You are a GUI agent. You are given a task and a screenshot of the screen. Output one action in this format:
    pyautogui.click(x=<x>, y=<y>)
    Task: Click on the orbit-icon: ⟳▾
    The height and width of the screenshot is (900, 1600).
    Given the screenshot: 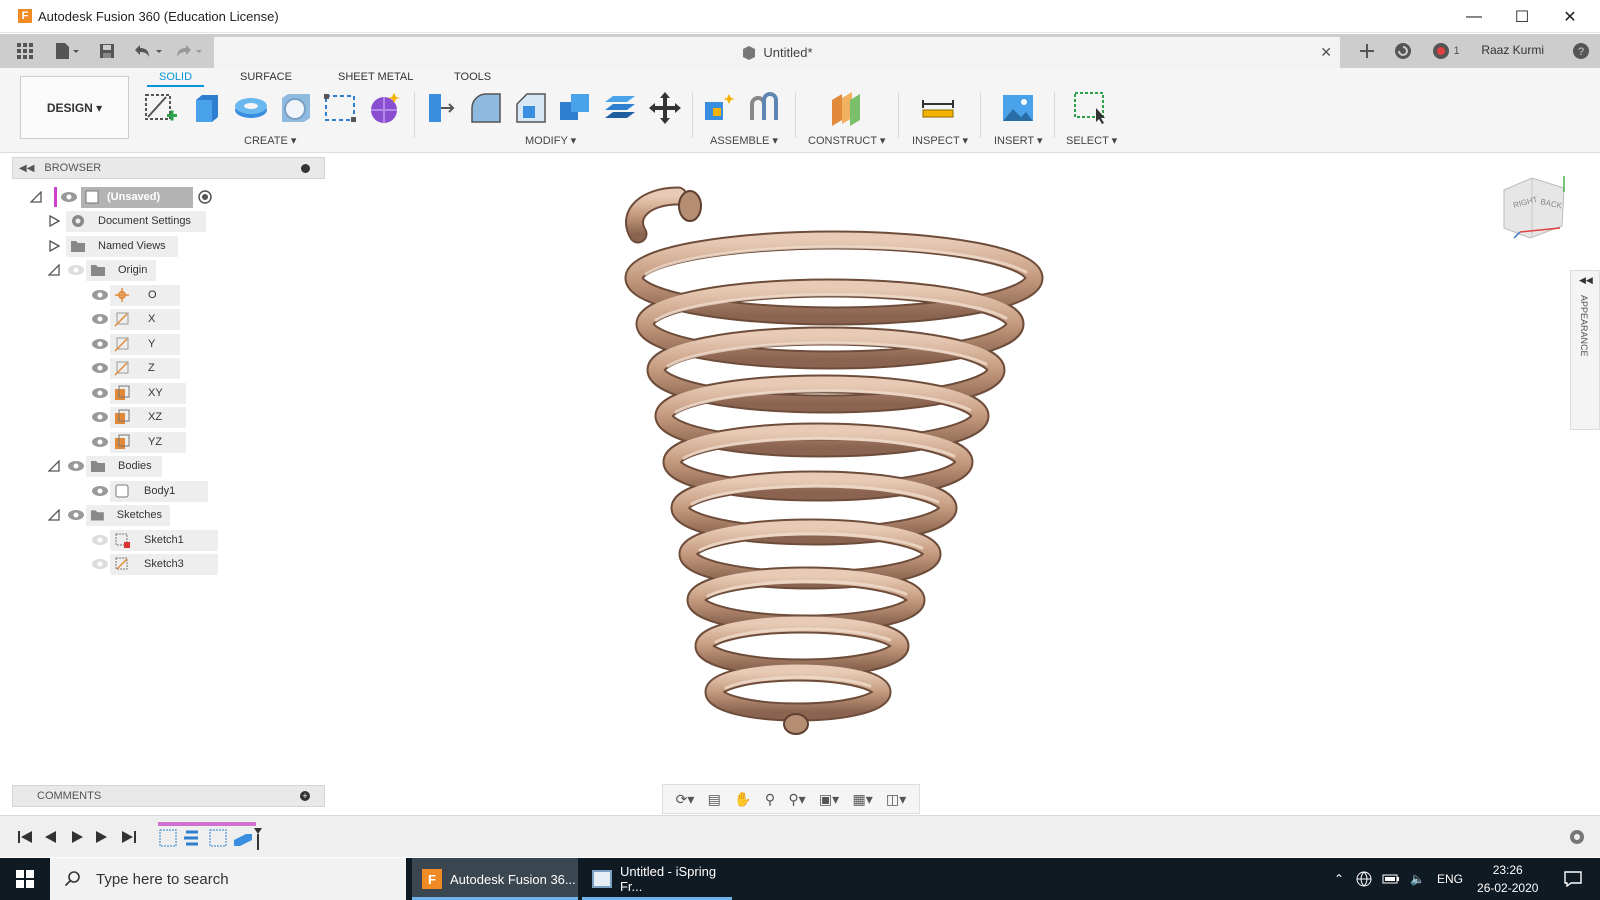 What is the action you would take?
    pyautogui.click(x=685, y=799)
    